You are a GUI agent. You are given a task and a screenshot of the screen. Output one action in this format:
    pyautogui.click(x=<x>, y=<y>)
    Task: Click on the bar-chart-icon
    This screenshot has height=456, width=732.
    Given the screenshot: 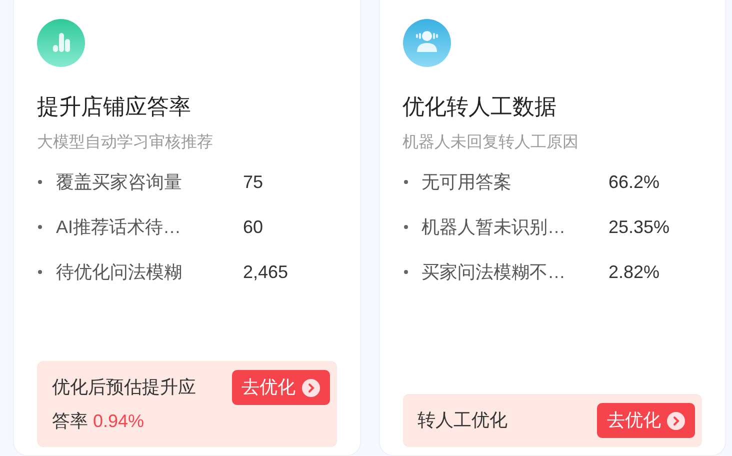 What is the action you would take?
    pyautogui.click(x=61, y=43)
    